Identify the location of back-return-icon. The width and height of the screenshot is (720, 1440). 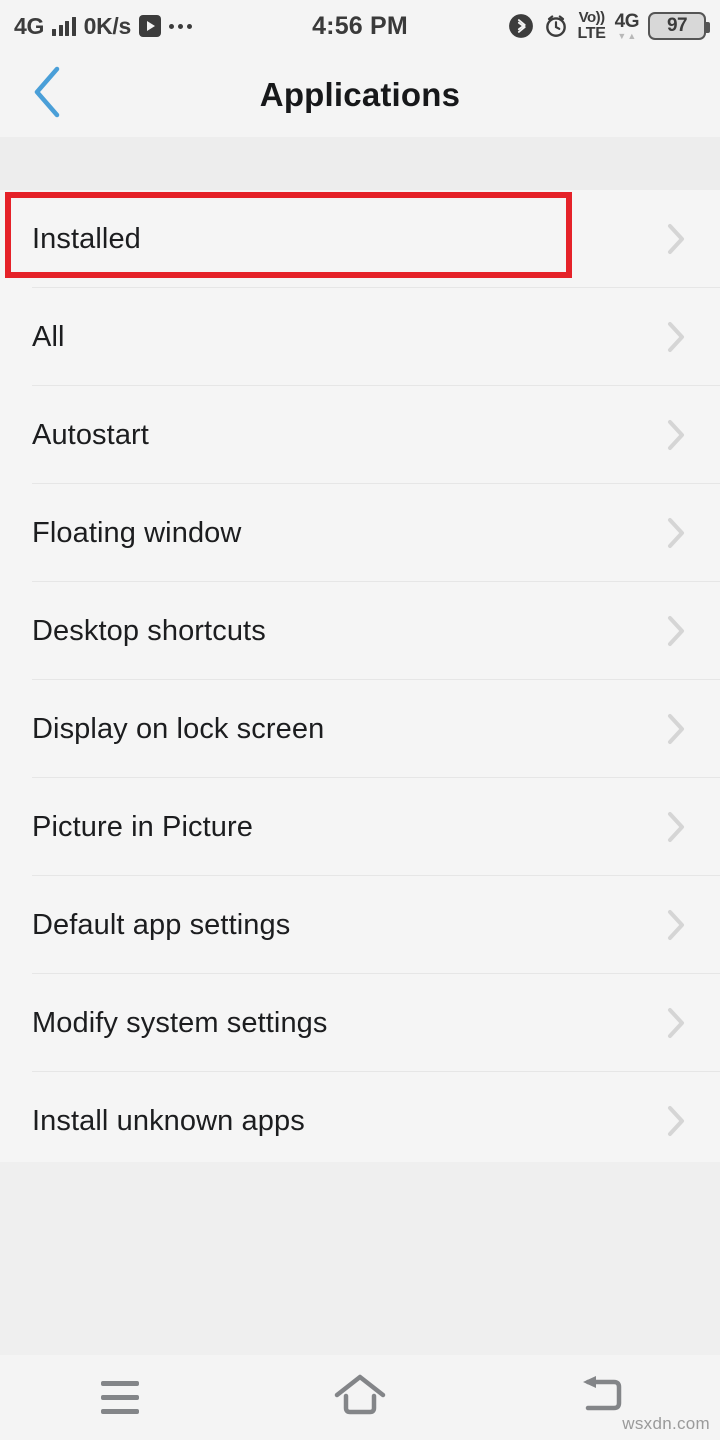
(600, 1397).